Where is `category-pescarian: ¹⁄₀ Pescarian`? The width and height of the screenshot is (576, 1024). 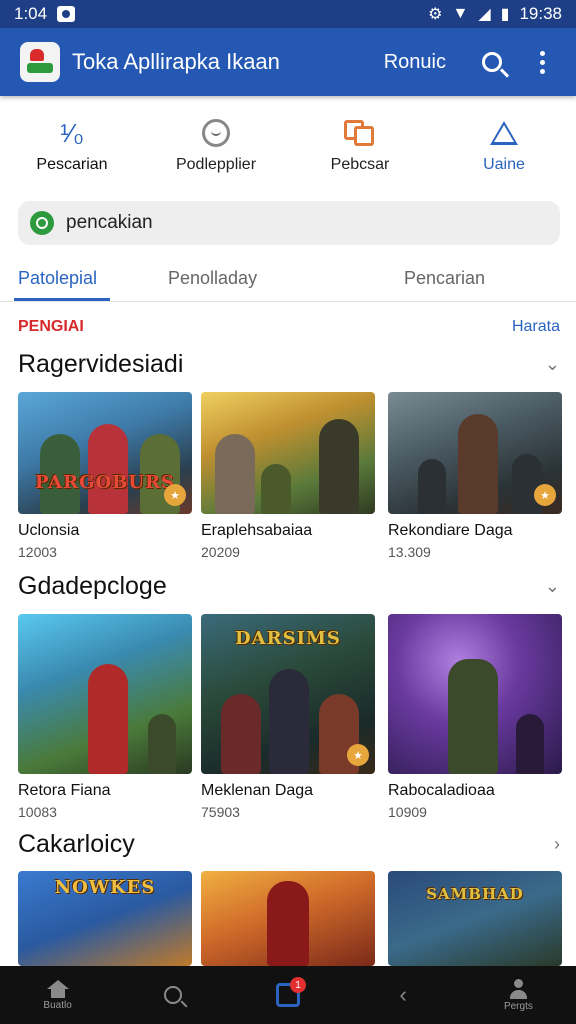 category-pescarian: ¹⁄₀ Pescarian is located at coordinates (72, 146).